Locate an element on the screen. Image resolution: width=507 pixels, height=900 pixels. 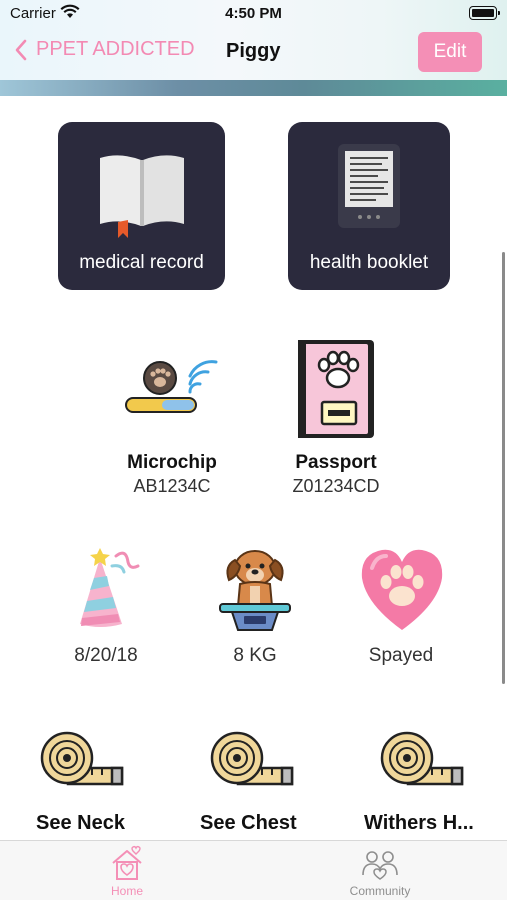
edit-button: Edit is located at coordinates (450, 52).